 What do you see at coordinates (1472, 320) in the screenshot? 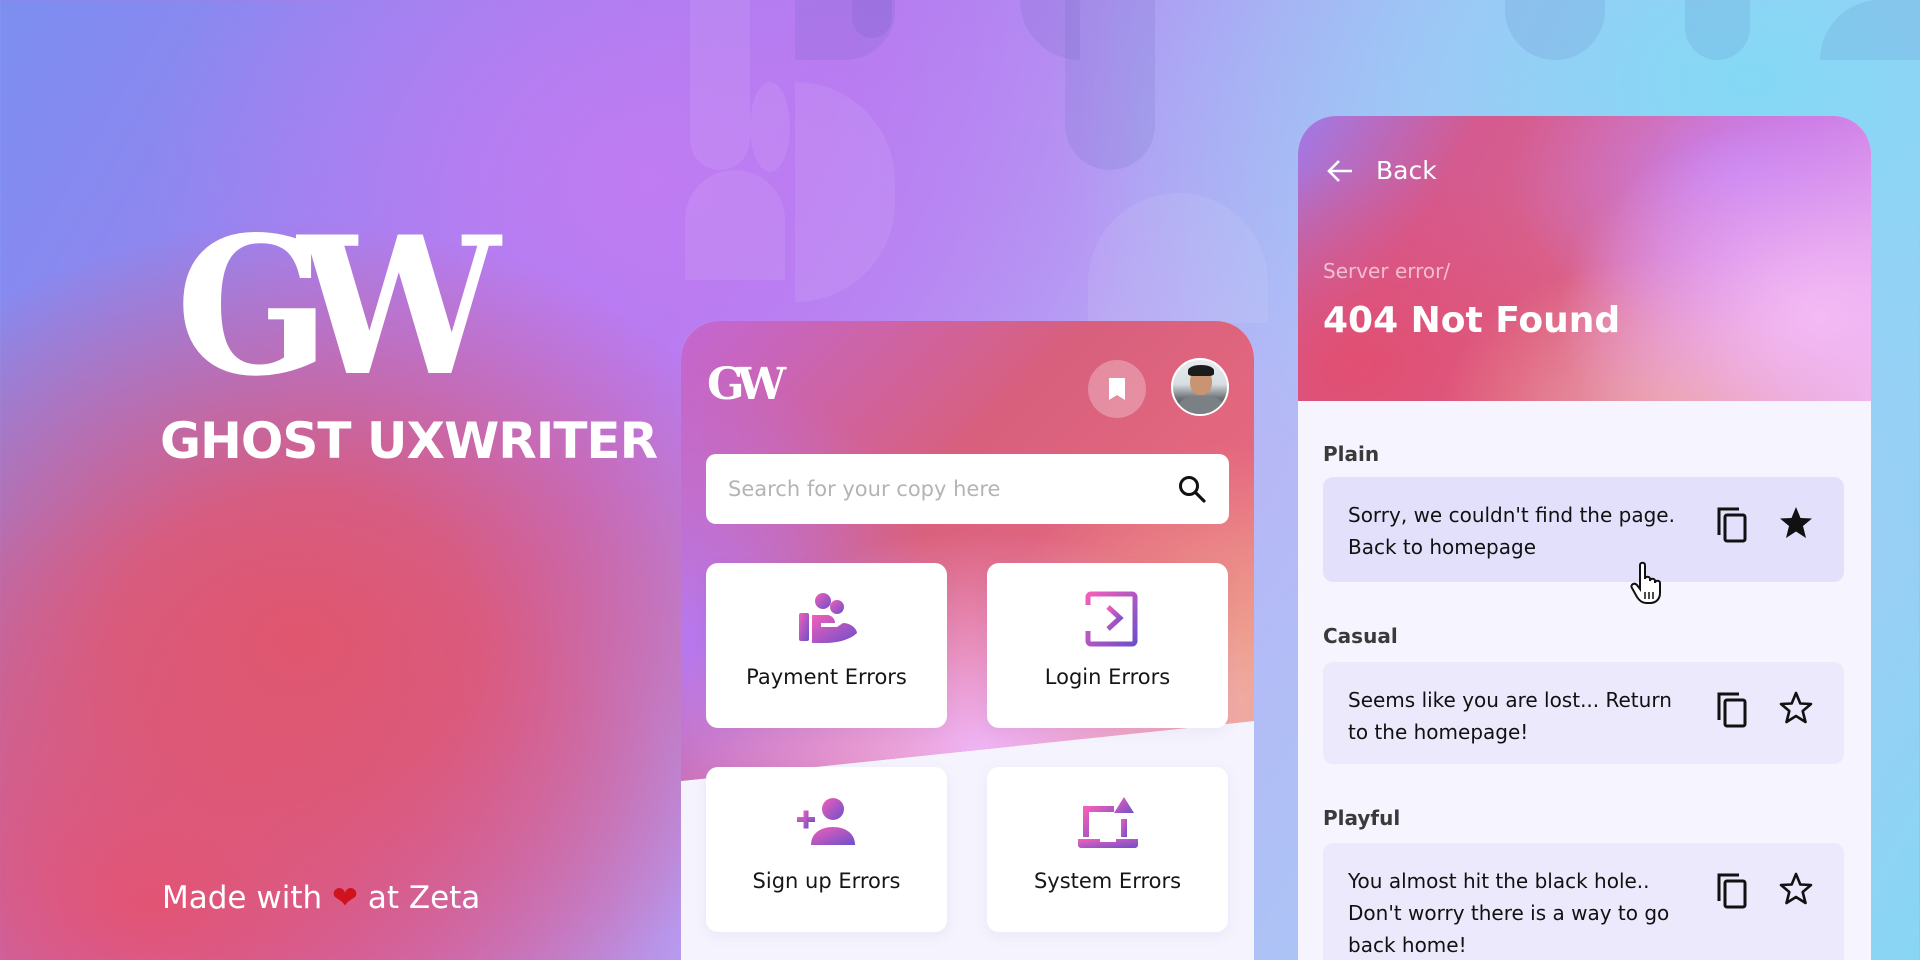
I see `page-title: 404 Not Found` at bounding box center [1472, 320].